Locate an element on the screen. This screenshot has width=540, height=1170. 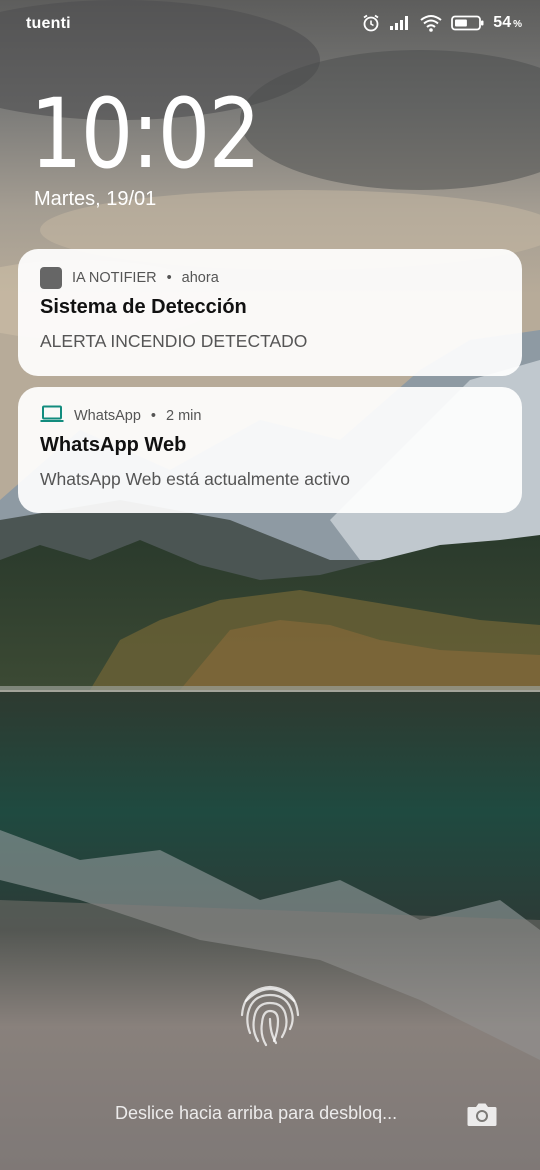
app-square-icon is located at coordinates (51, 278).